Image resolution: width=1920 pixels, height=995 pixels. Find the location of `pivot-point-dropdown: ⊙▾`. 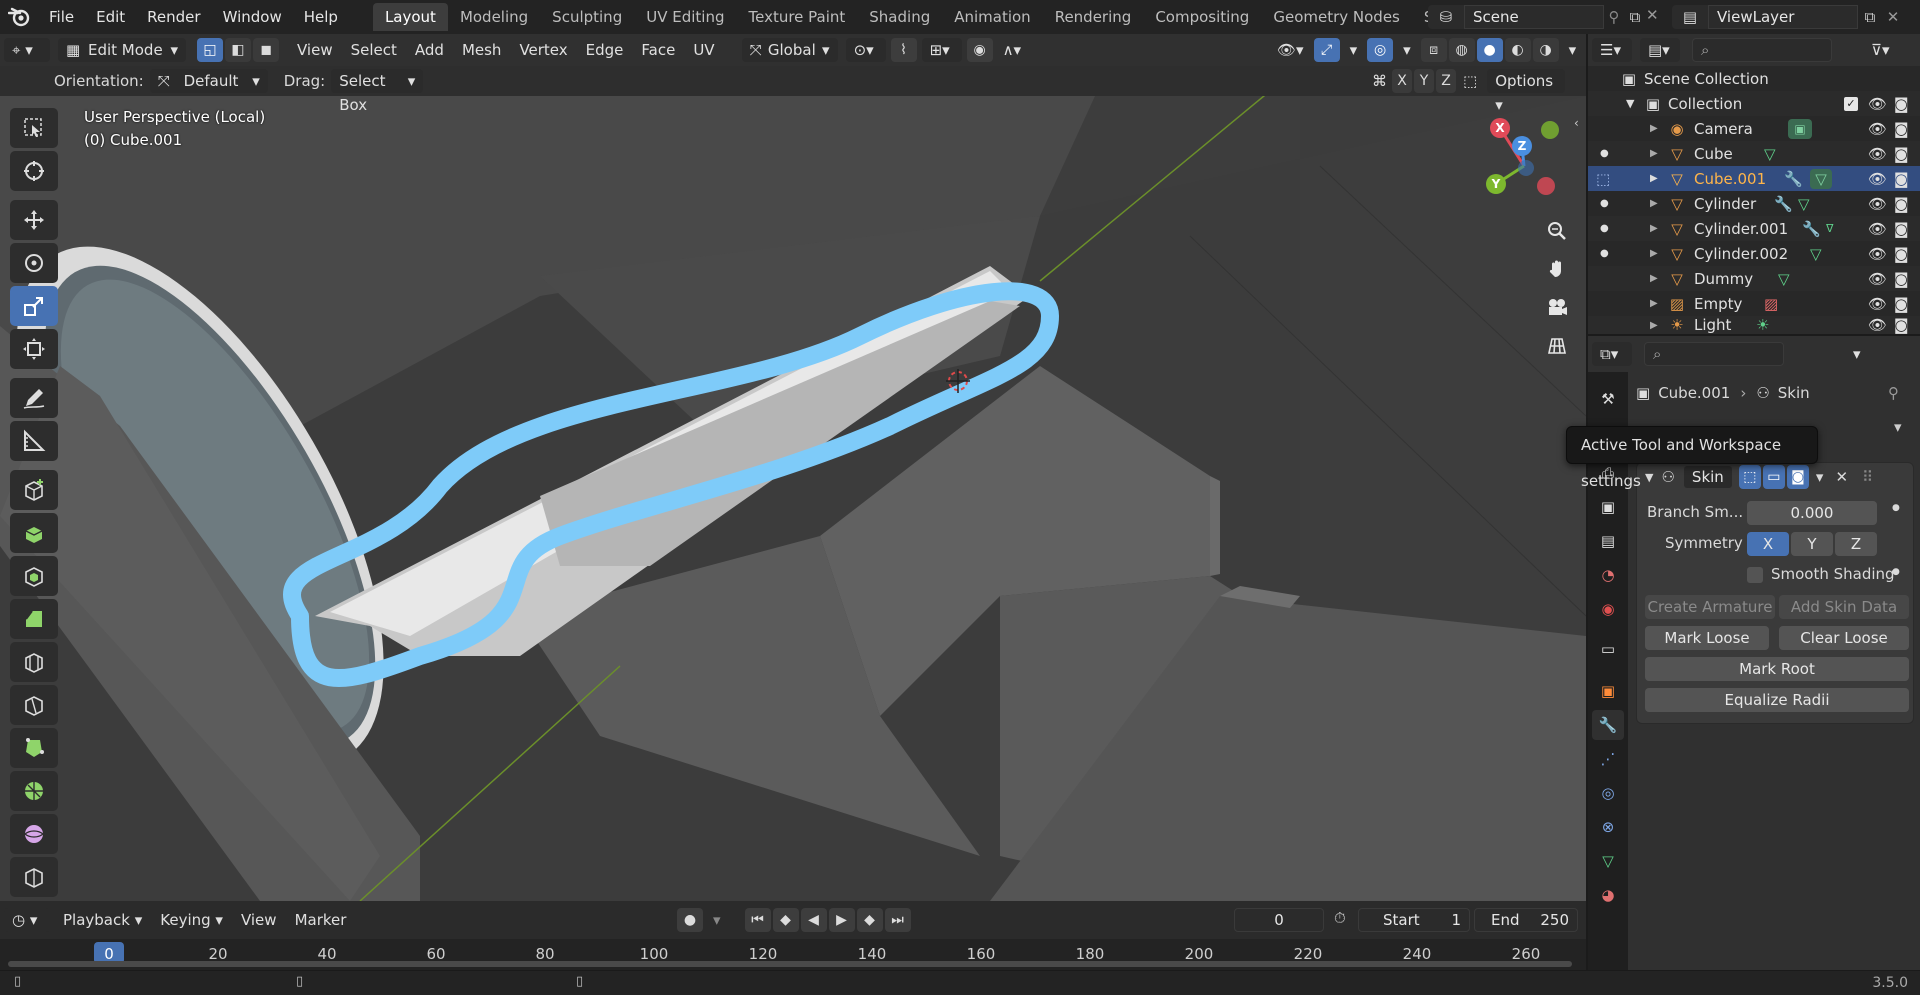

pivot-point-dropdown: ⊙▾ is located at coordinates (865, 50).